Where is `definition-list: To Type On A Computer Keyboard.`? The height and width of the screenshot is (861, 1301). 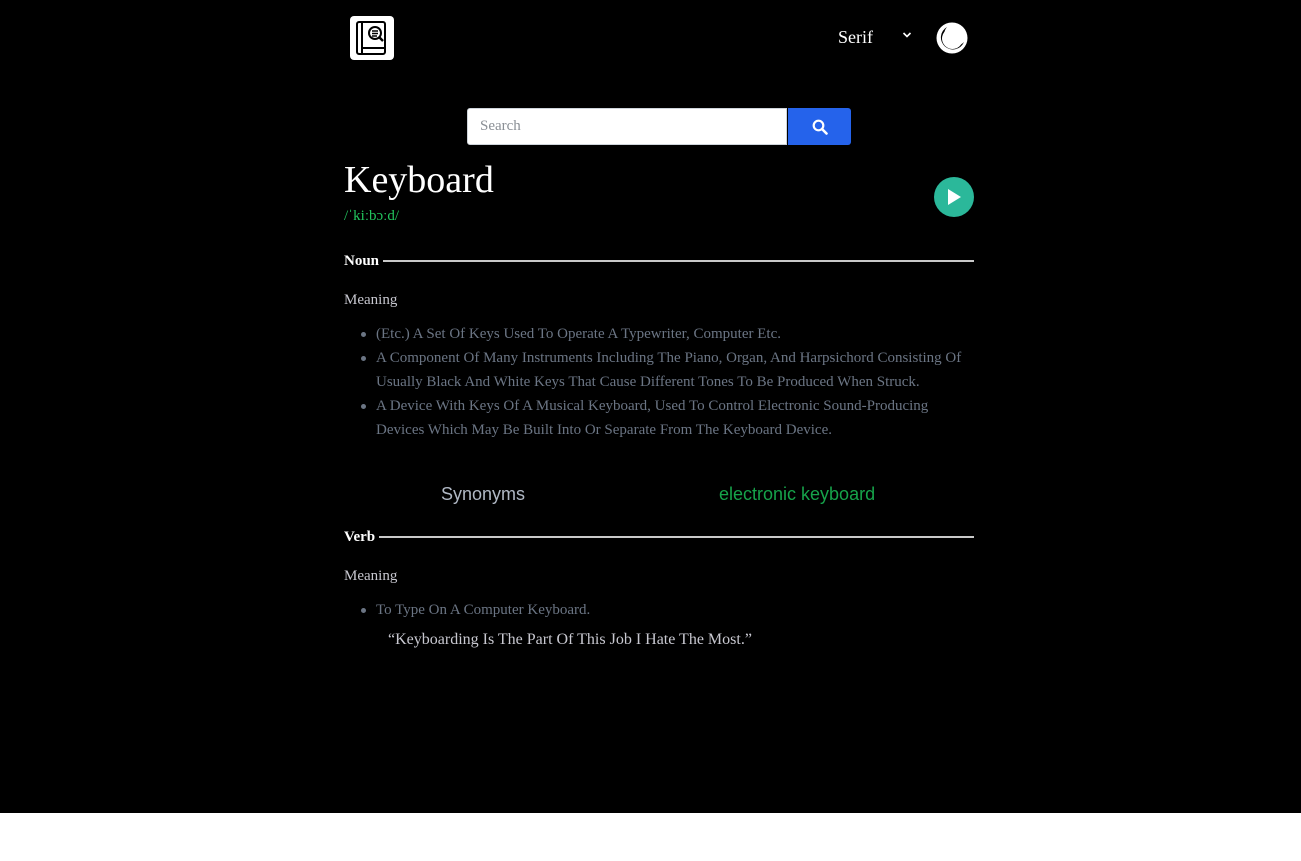
definition-list: To Type On A Computer Keyboard. is located at coordinates (659, 610).